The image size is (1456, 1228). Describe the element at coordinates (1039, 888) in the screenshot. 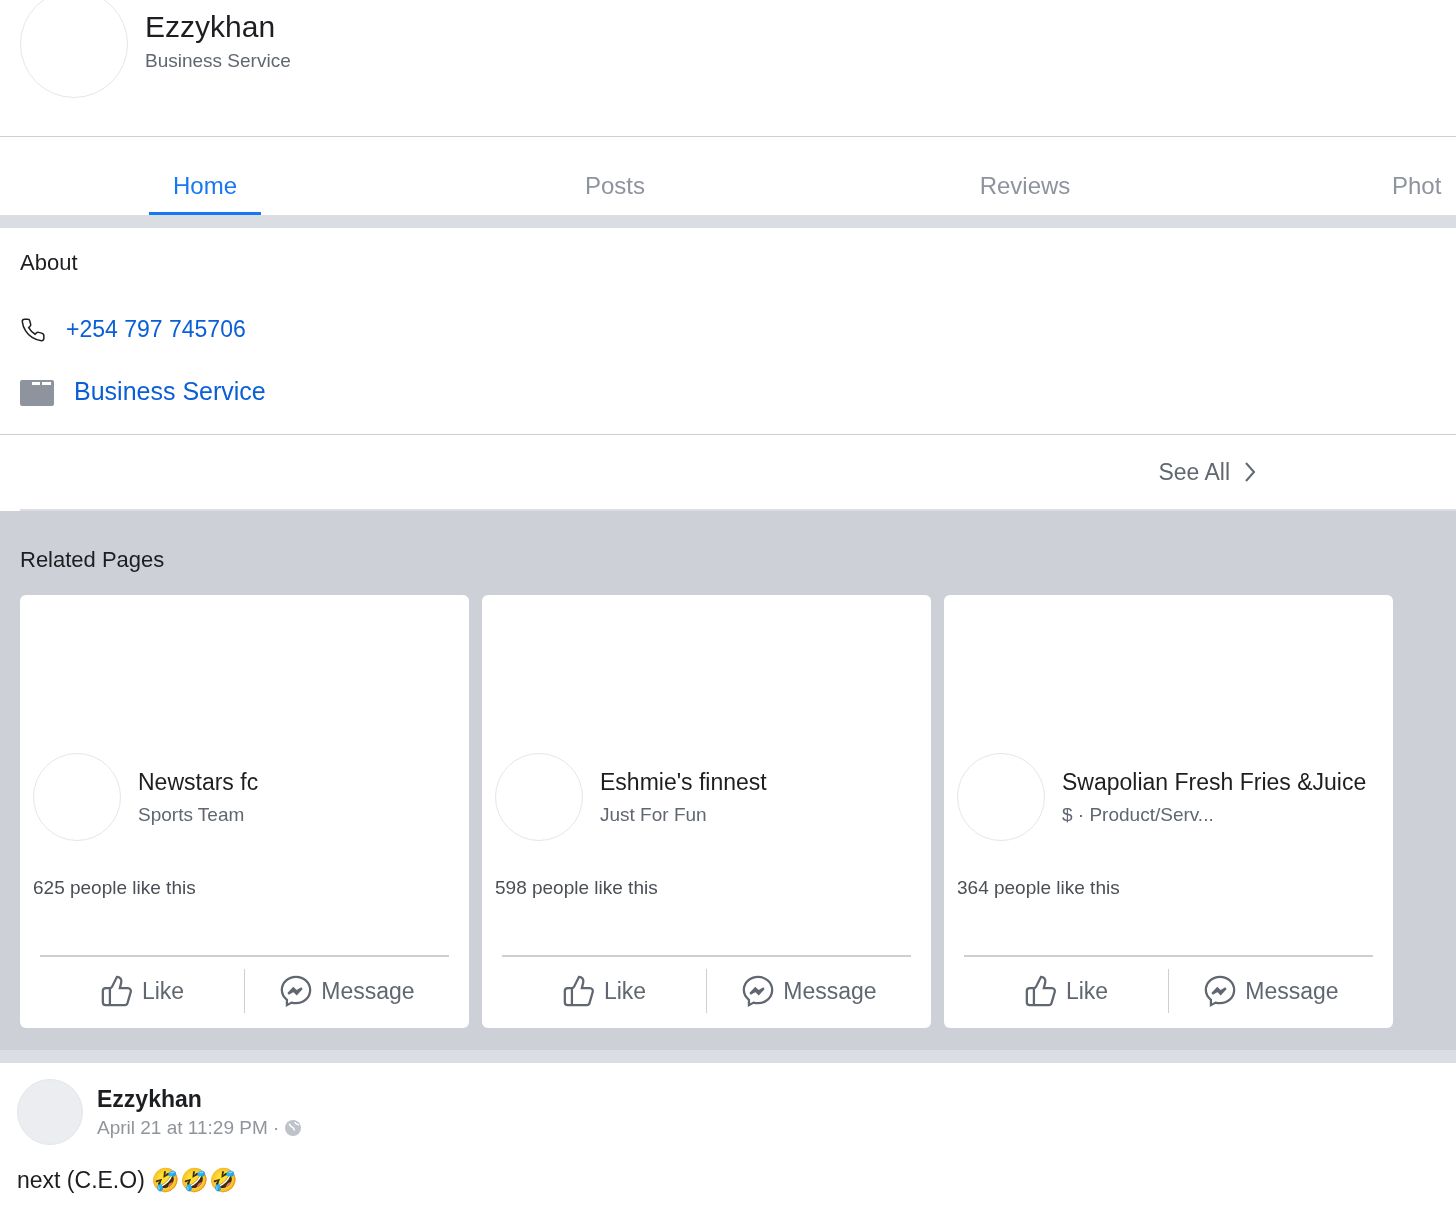

I see `likes-count: 364 people like this` at that location.